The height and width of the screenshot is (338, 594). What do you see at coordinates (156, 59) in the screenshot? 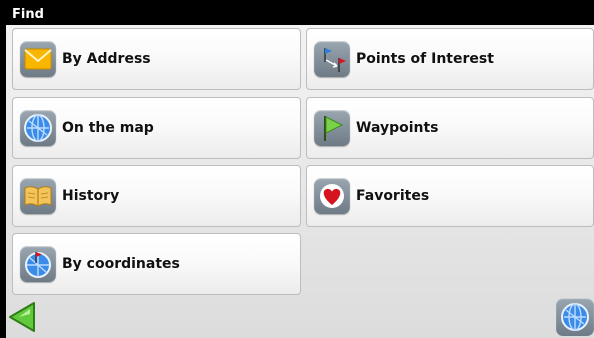
I see `by-address-button: By Address` at bounding box center [156, 59].